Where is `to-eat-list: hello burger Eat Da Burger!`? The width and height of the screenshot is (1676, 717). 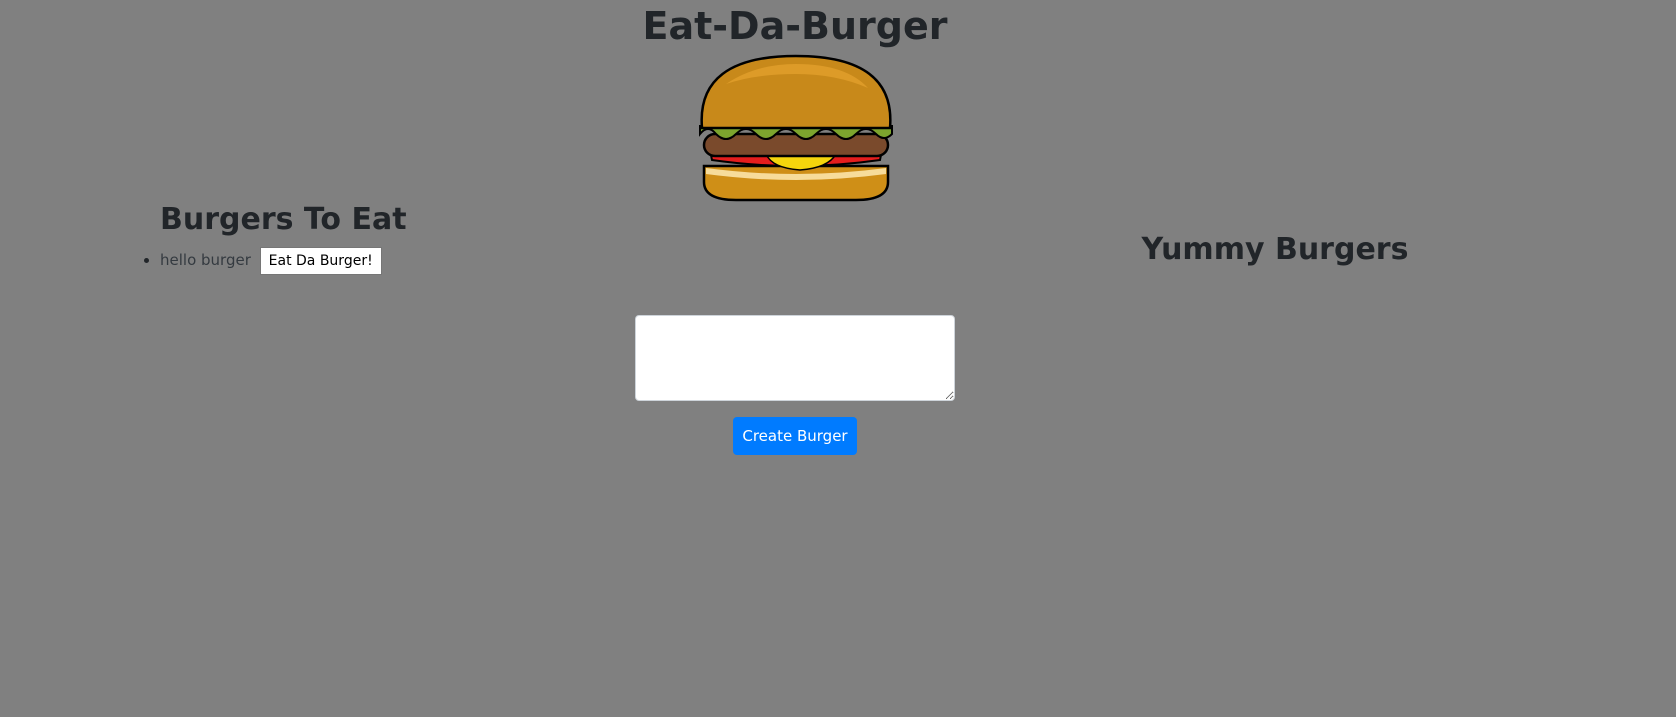 to-eat-list: hello burger Eat Da Burger! is located at coordinates (251, 260).